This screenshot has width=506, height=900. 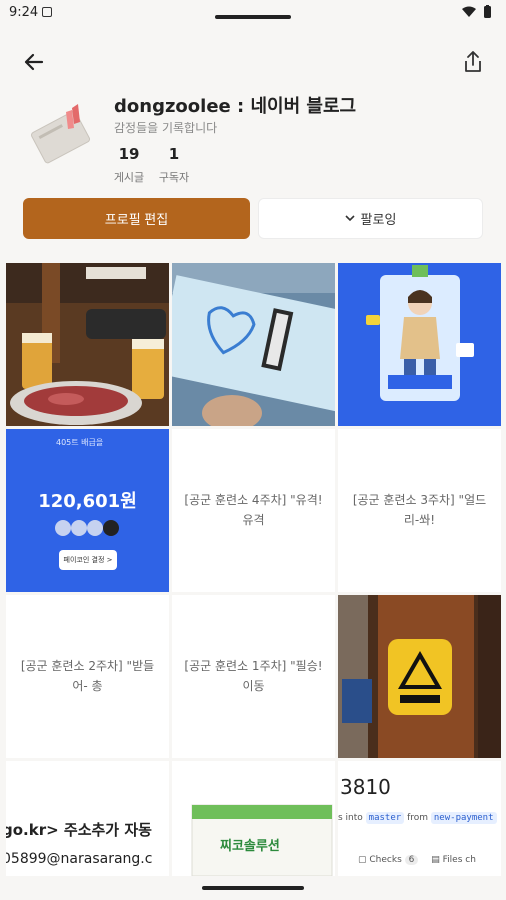 What do you see at coordinates (88, 560) in the screenshot?
I see `payment-action-button: 페이코인 결정 >` at bounding box center [88, 560].